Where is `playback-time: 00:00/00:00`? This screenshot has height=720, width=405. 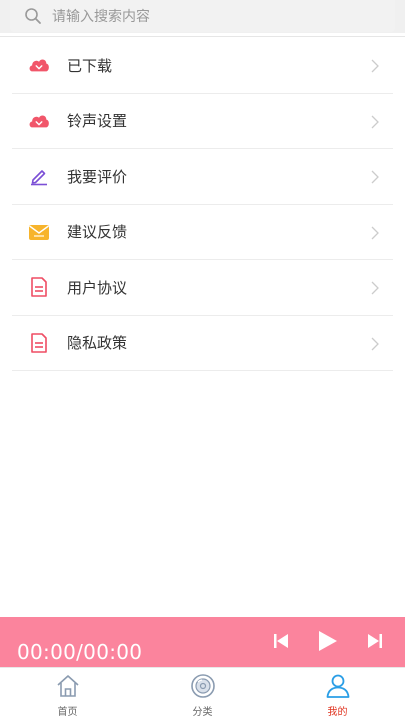 playback-time: 00:00/00:00 is located at coordinates (80, 652).